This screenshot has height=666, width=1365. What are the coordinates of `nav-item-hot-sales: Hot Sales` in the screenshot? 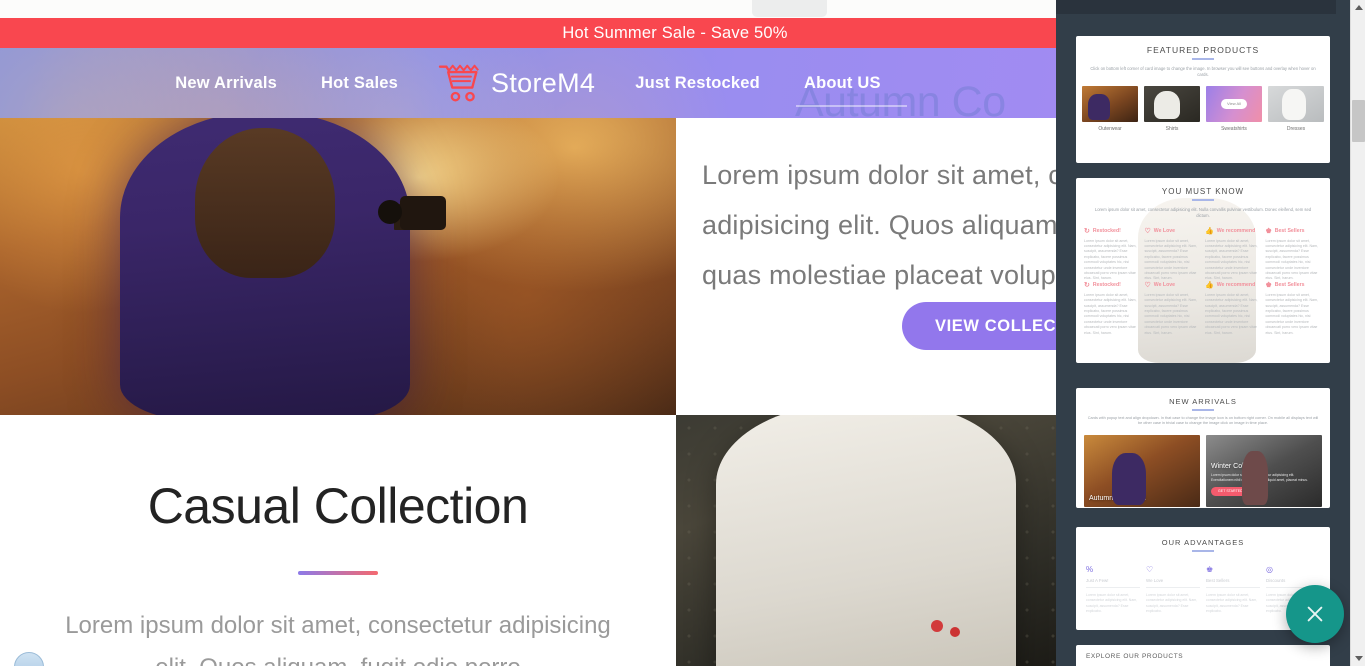 It's located at (359, 83).